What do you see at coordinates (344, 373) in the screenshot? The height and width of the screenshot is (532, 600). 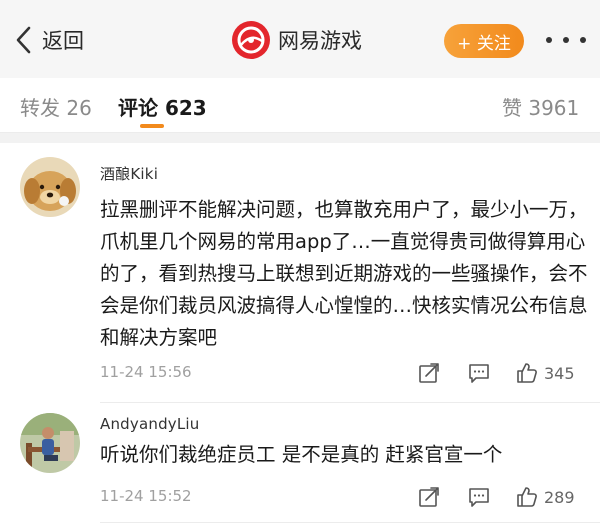 I see `comment-footer: 11-24 15:56 345` at bounding box center [344, 373].